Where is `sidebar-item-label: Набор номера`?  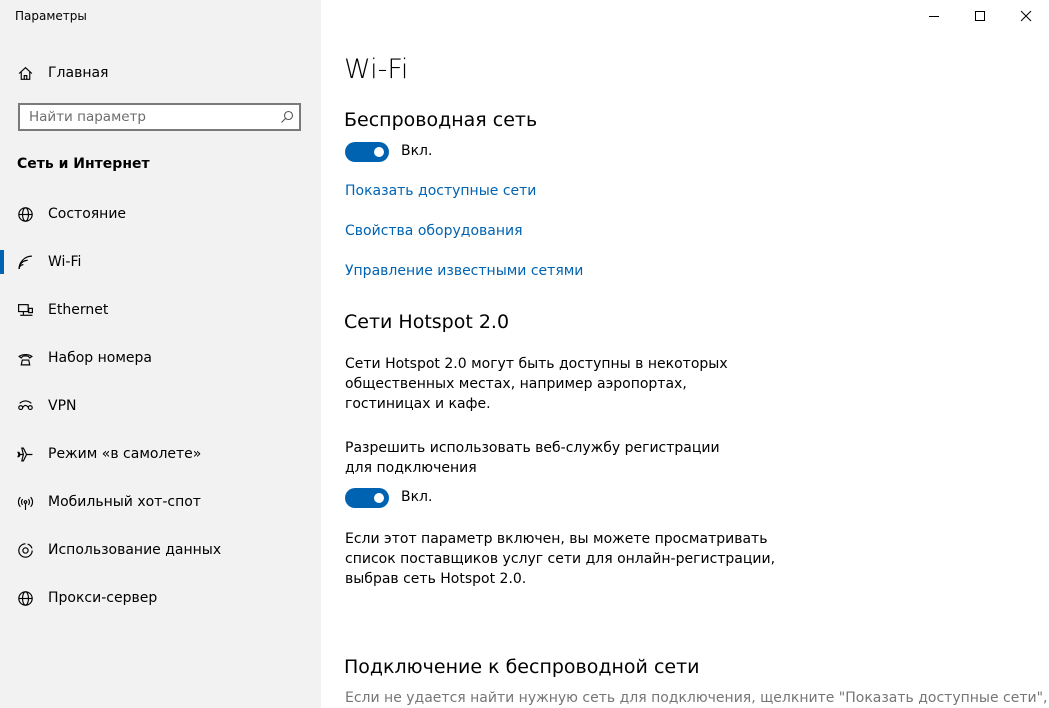
sidebar-item-label: Набор номера is located at coordinates (100, 358).